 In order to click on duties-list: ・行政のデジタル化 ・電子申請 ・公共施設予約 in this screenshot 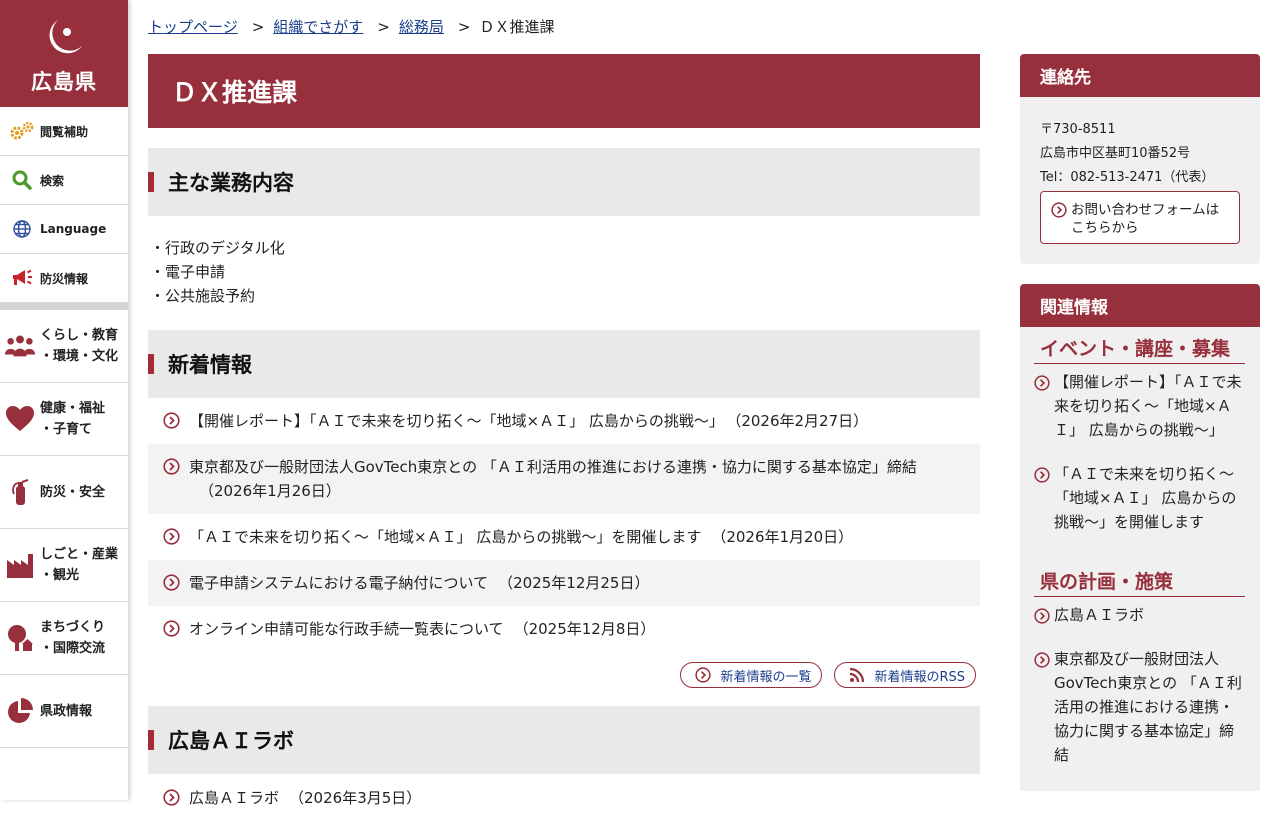, I will do `click(564, 273)`.